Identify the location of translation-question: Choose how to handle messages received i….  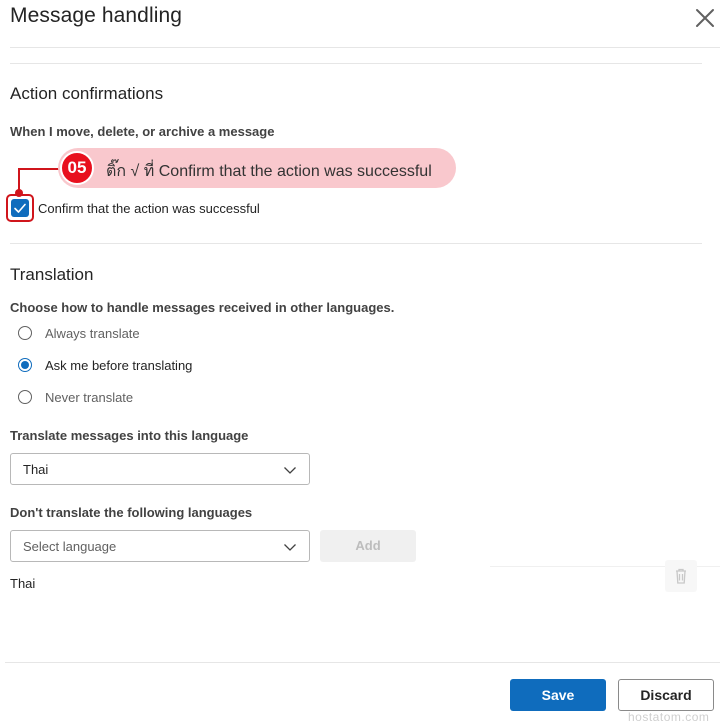
(202, 307).